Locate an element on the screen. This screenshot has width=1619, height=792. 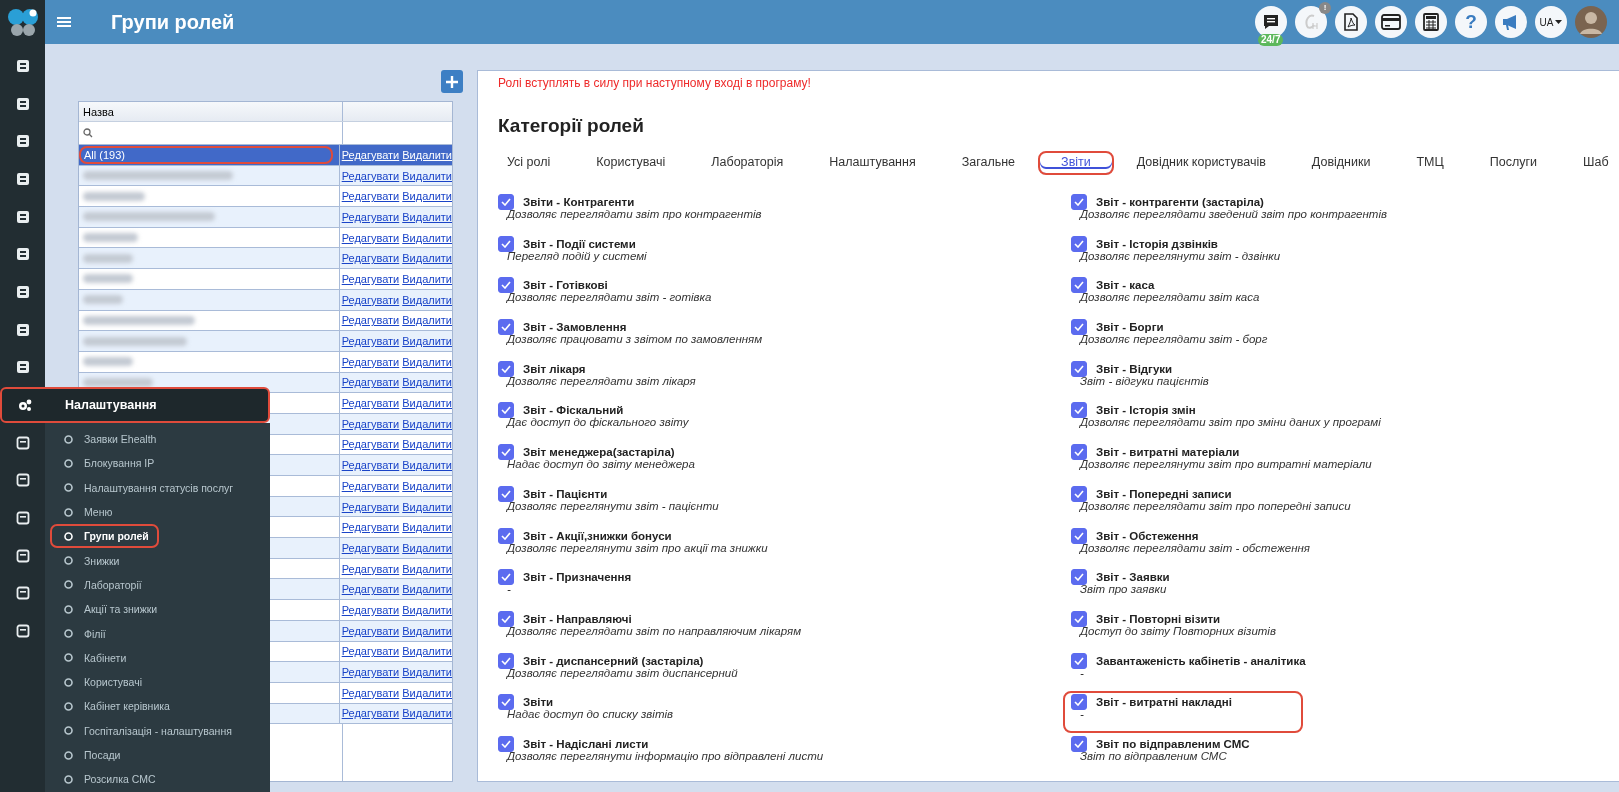
permission-title: Звіт - витратні матеріали is located at coordinates (1168, 452).